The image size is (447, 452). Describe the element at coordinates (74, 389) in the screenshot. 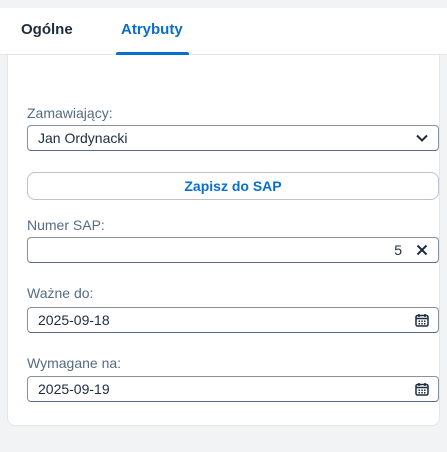

I see `required-on-value: 2025-09-19` at that location.